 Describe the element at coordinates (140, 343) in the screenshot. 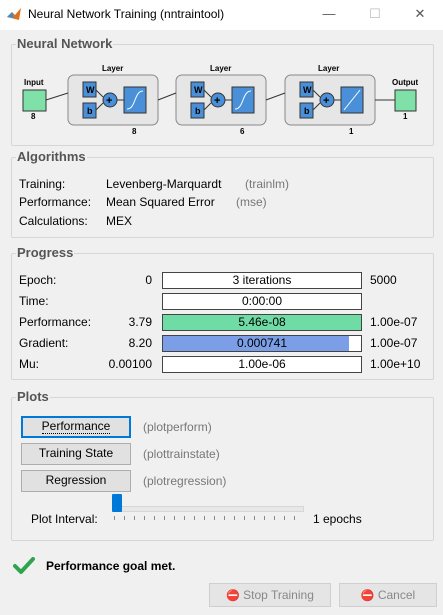

I see `gradient-start-value: 8.20` at that location.